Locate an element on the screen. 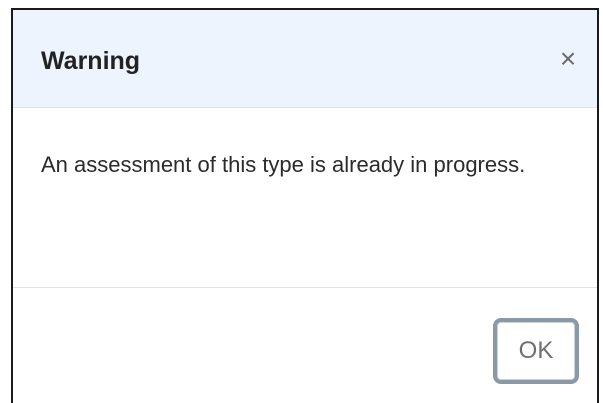 The image size is (603, 403). close-icon: × is located at coordinates (568, 59).